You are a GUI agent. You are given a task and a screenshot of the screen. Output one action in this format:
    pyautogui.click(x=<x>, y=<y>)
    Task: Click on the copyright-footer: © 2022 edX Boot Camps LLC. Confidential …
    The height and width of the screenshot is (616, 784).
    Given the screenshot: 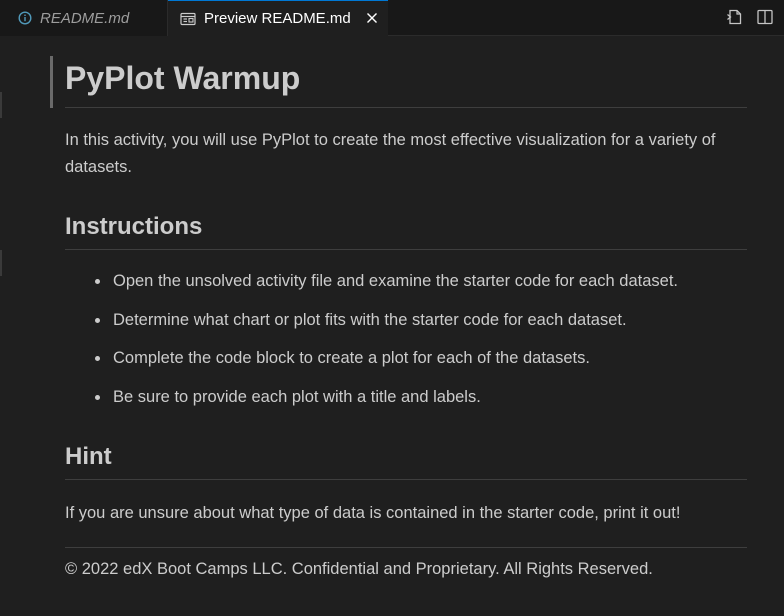 What is the action you would take?
    pyautogui.click(x=359, y=569)
    